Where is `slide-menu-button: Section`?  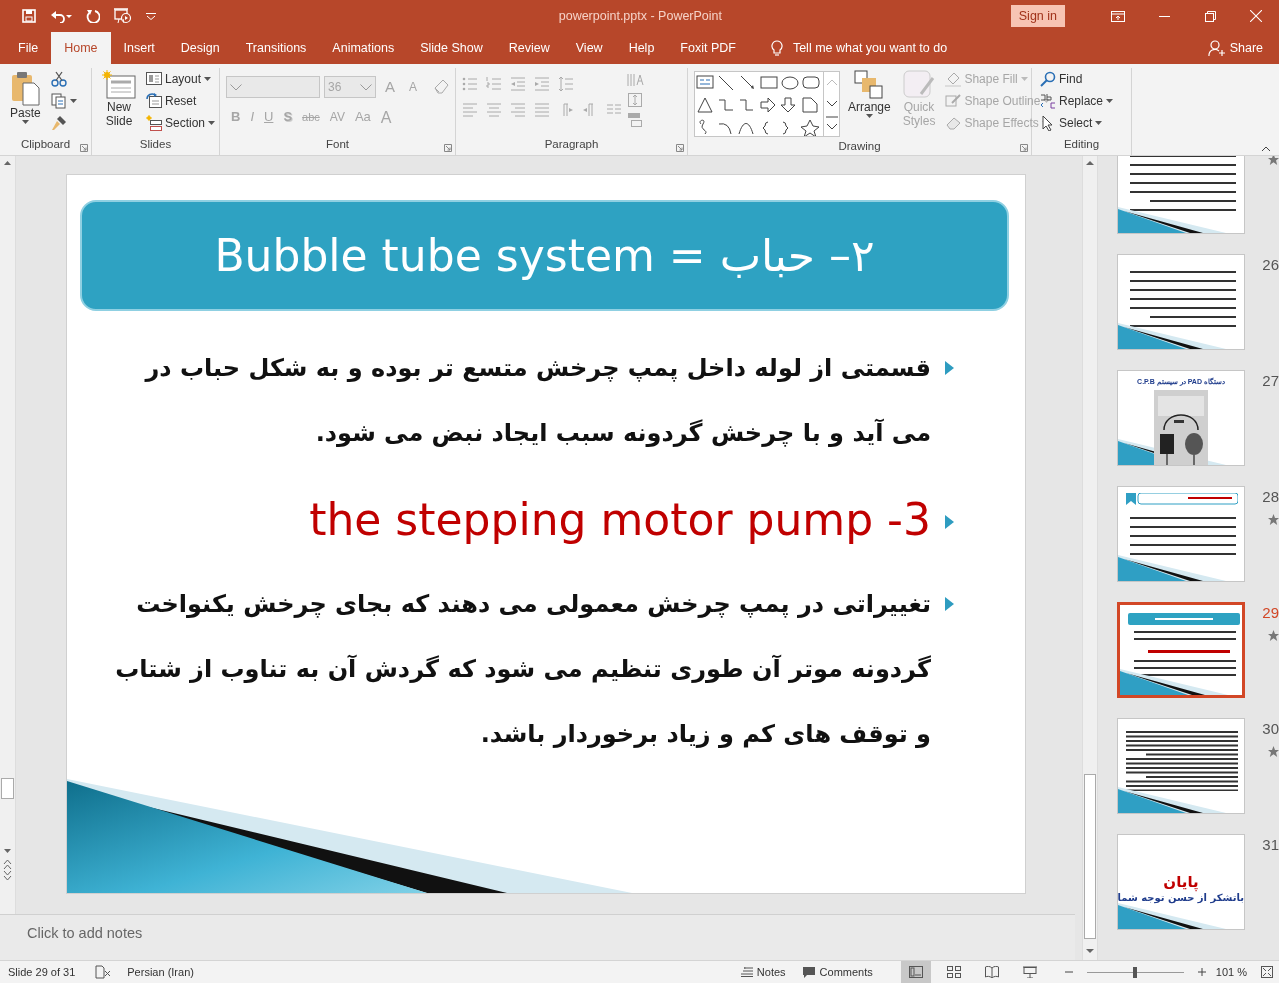
slide-menu-button: Section is located at coordinates (181, 123).